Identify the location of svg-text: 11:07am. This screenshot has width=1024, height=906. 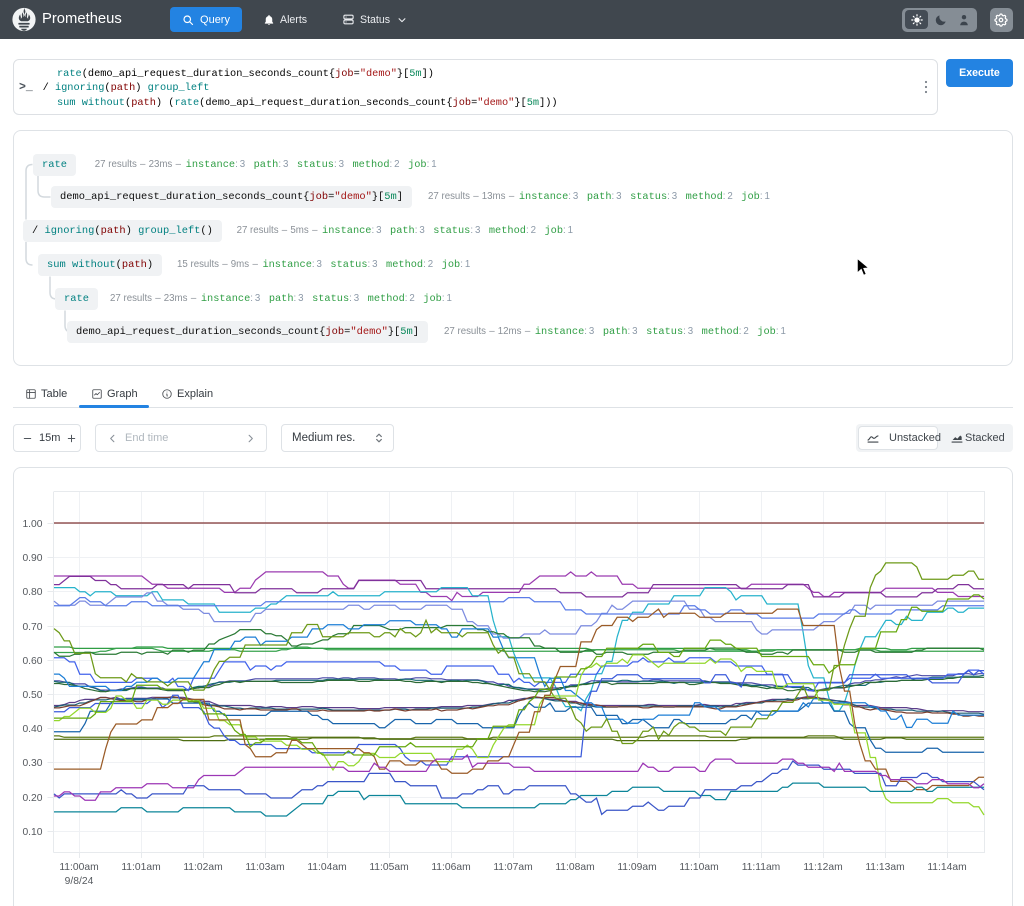
(512, 867).